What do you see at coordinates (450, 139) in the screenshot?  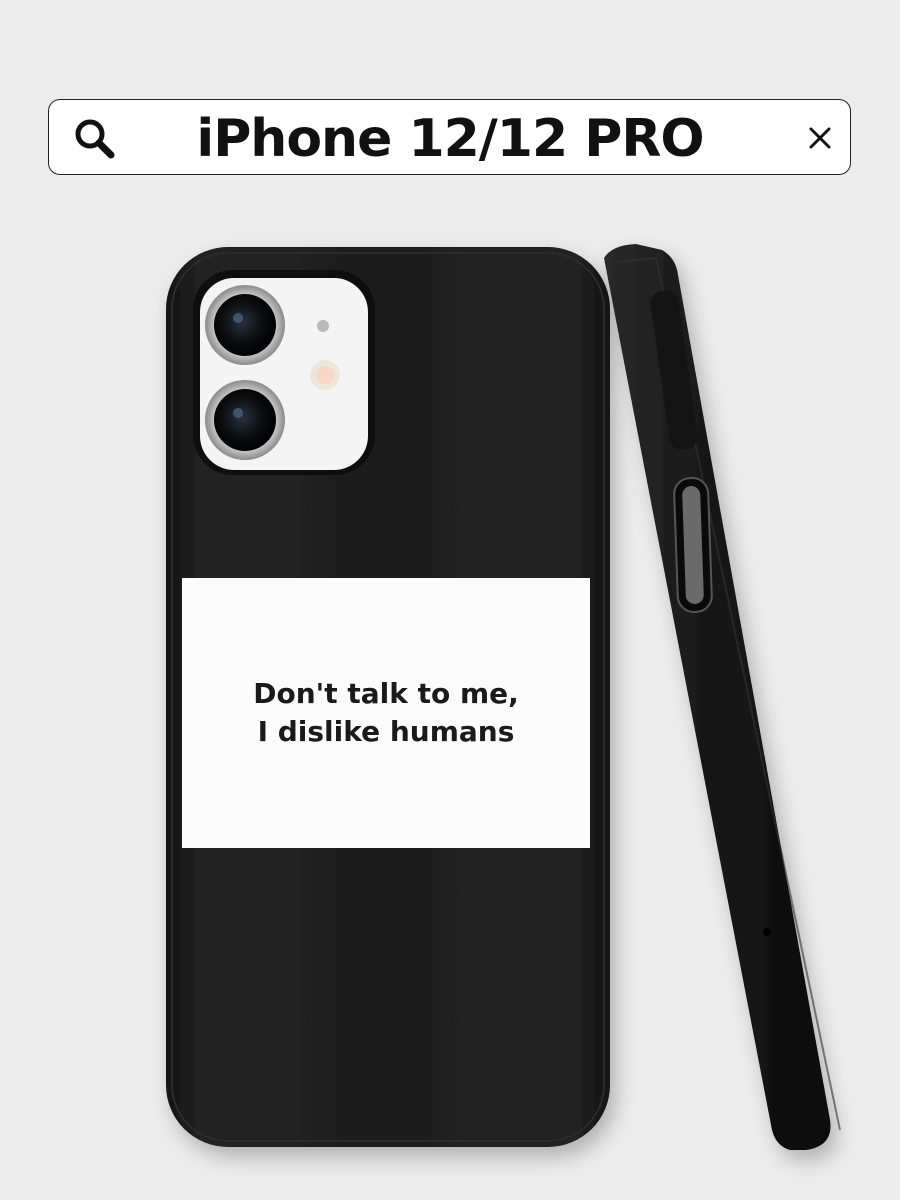 I see `search-query: iPhone 12/12 PRO` at bounding box center [450, 139].